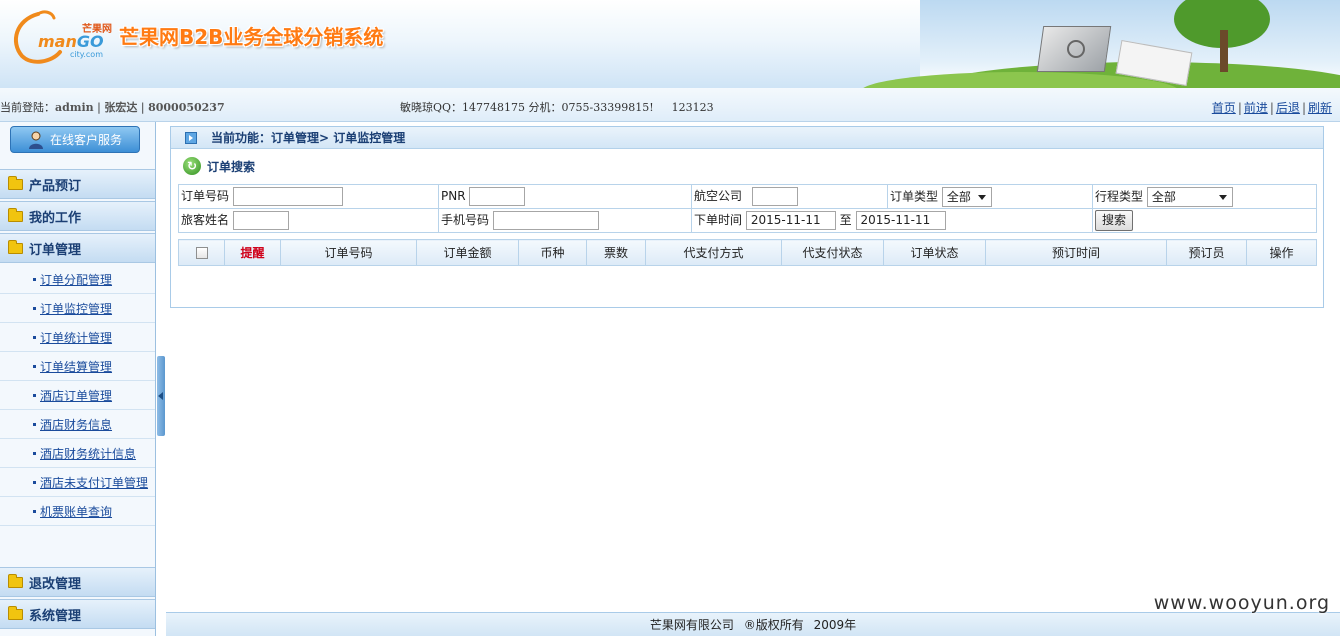 This screenshot has width=1340, height=636. I want to click on nav-back-link: 后退, so click(1288, 108).